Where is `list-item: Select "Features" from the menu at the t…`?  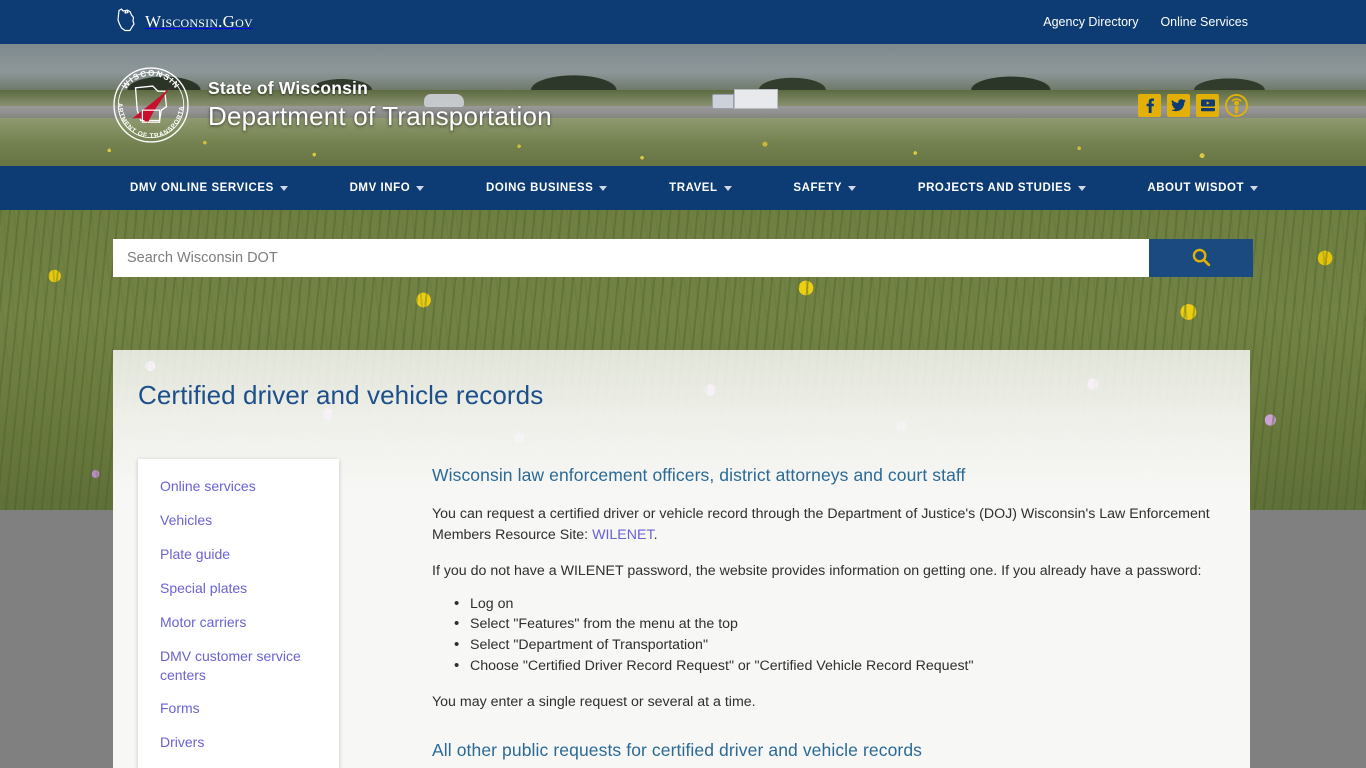
list-item: Select "Features" from the menu at the t… is located at coordinates (834, 624).